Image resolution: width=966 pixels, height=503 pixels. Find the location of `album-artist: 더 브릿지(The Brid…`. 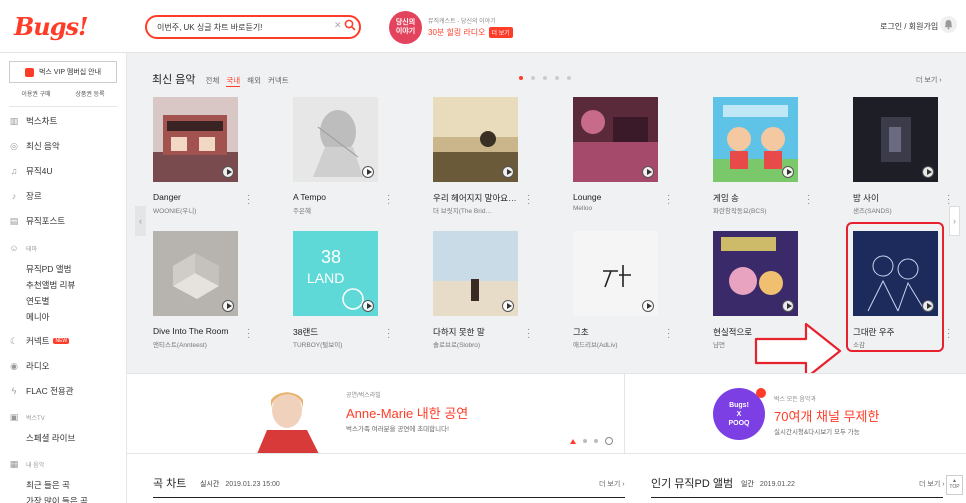

album-artist: 더 브릿지(The Brid… is located at coordinates (475, 210).